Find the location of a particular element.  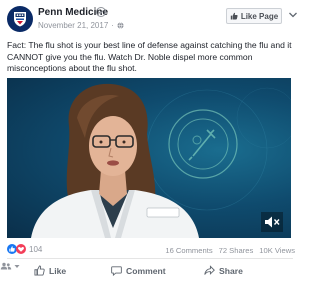

like-page-button: Like Page is located at coordinates (254, 16).